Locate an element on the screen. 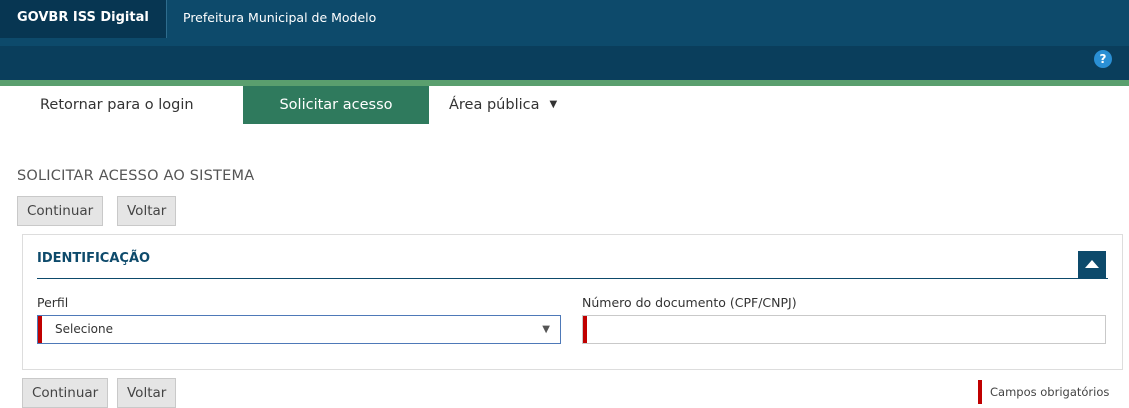 The height and width of the screenshot is (408, 1129). documento-input is located at coordinates (844, 329).